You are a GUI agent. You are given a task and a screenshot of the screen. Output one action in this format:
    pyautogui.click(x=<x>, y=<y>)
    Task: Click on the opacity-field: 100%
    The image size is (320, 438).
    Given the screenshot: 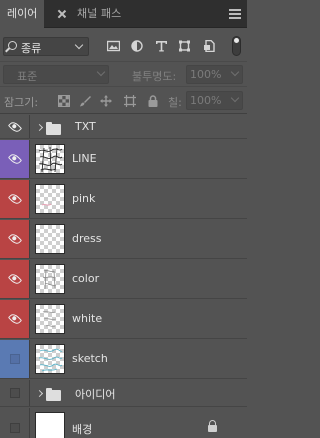 What is the action you would take?
    pyautogui.click(x=214, y=74)
    